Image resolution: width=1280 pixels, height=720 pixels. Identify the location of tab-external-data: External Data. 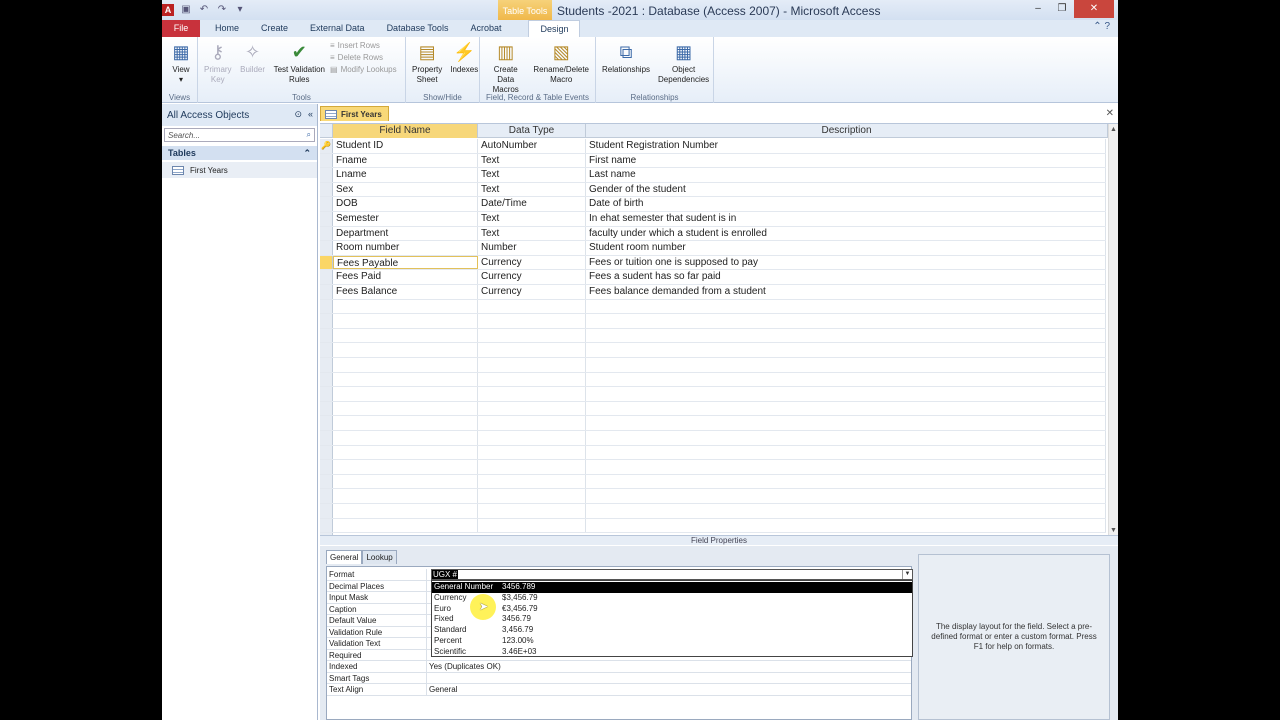
(337, 28).